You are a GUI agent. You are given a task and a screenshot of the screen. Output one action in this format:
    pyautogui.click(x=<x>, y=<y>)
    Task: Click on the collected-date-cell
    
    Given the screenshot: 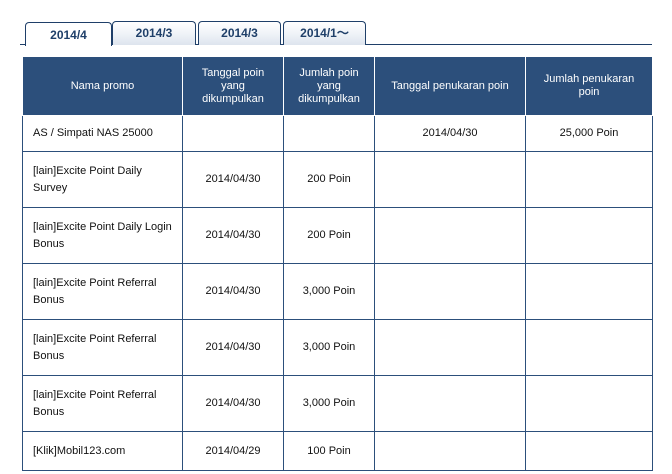 What is the action you would take?
    pyautogui.click(x=233, y=133)
    